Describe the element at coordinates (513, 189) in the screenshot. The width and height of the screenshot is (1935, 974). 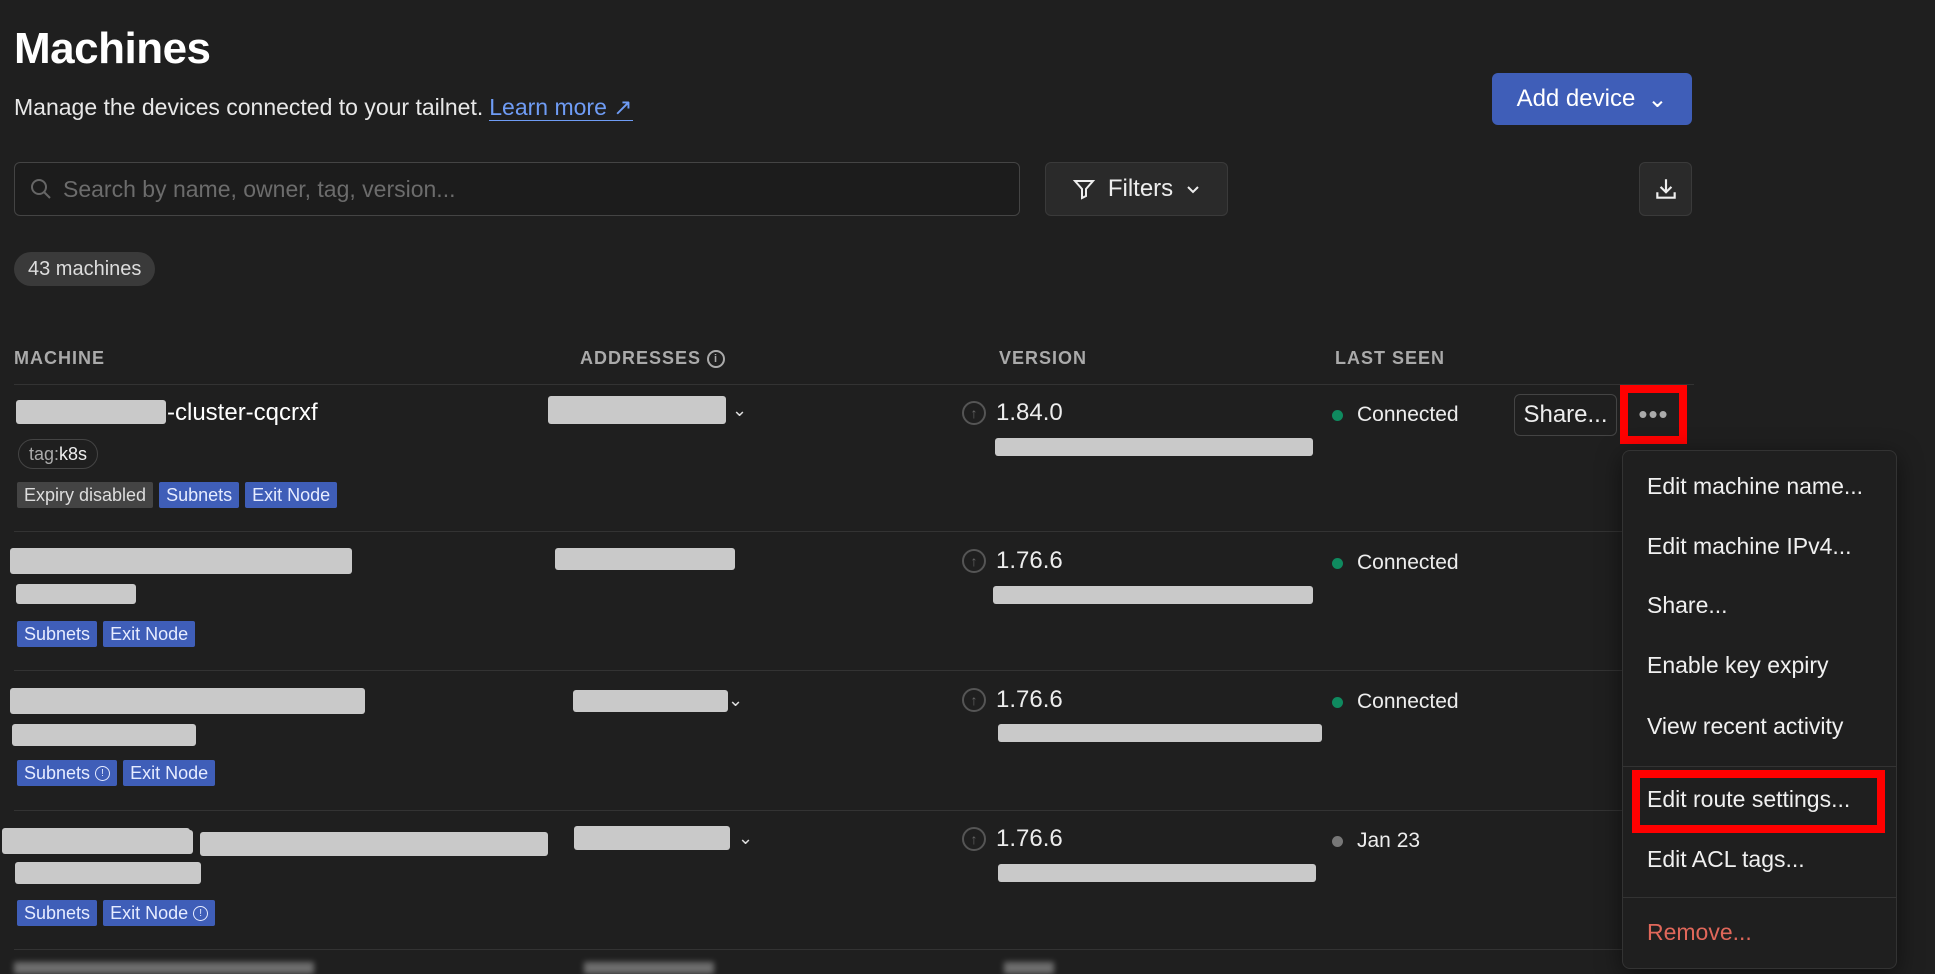
I see `search-input` at that location.